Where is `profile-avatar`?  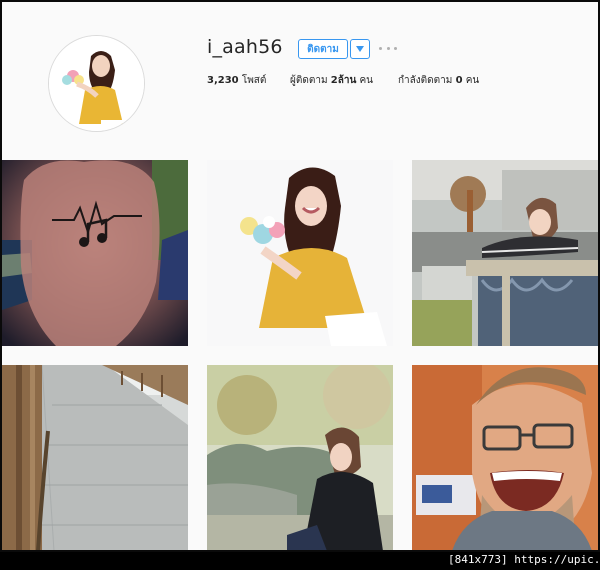 profile-avatar is located at coordinates (96, 83).